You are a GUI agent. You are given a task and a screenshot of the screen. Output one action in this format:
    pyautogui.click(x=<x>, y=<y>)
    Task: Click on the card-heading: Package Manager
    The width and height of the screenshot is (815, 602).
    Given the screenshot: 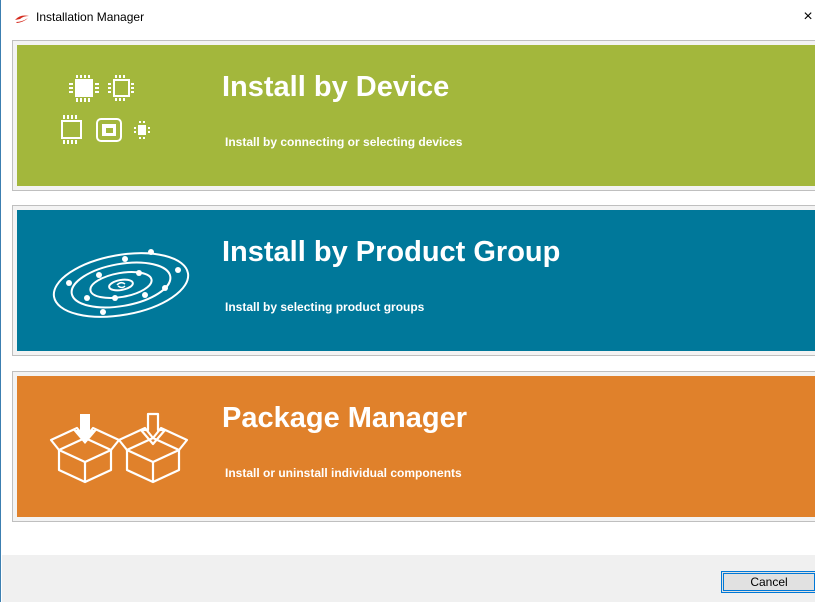 What is the action you would take?
    pyautogui.click(x=345, y=418)
    